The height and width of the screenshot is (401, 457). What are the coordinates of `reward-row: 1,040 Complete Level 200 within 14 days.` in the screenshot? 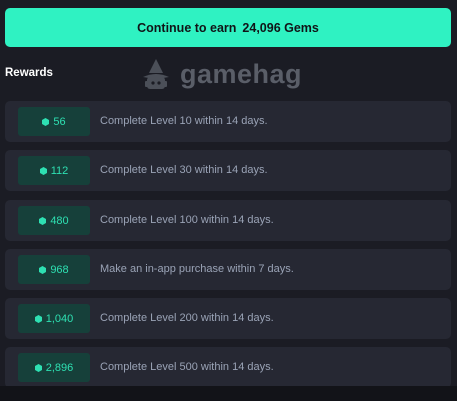 It's located at (228, 318).